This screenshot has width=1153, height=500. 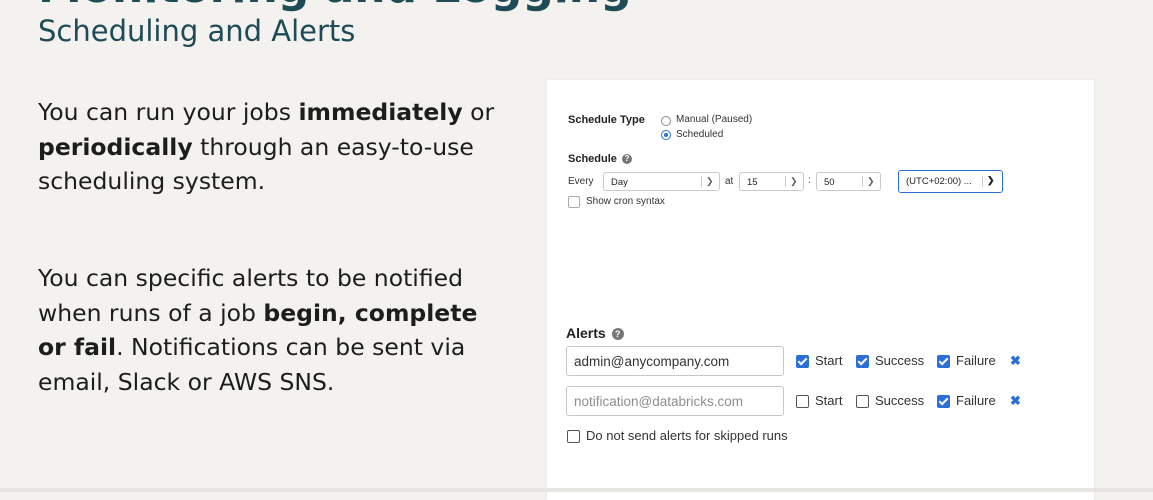 I want to click on slide-subtitle: Scheduling and Alerts, so click(x=197, y=31).